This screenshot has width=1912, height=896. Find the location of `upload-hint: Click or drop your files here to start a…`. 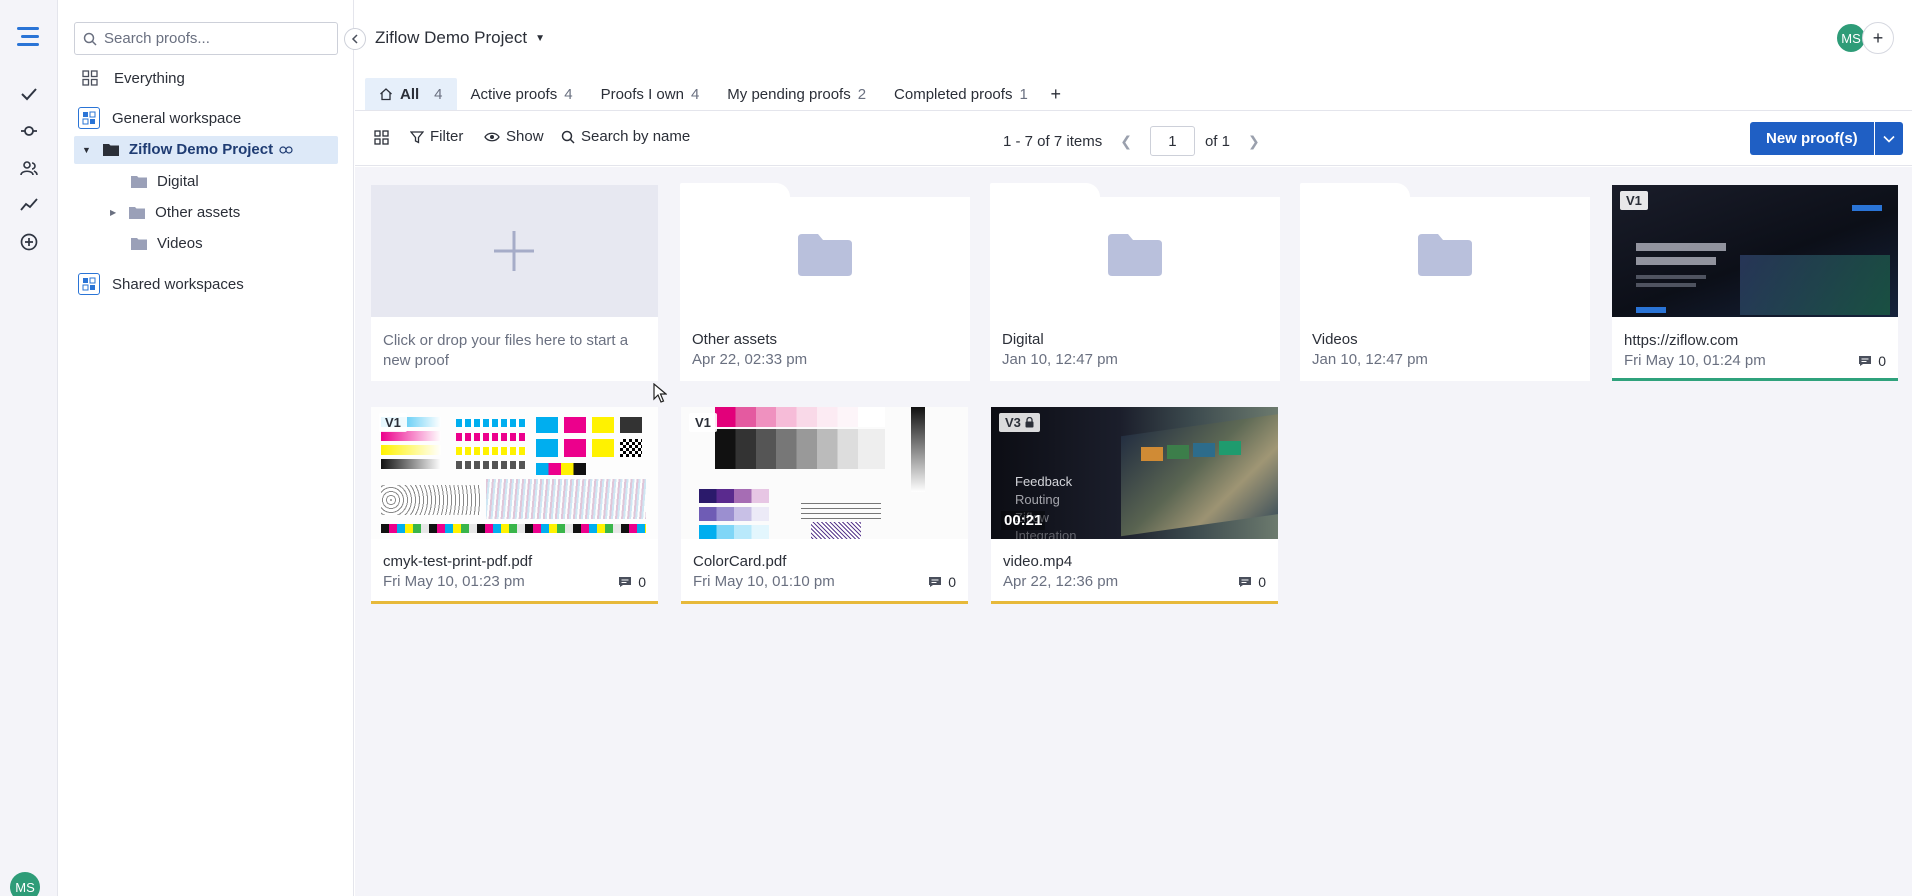

upload-hint: Click or drop your files here to start a… is located at coordinates (506, 350).